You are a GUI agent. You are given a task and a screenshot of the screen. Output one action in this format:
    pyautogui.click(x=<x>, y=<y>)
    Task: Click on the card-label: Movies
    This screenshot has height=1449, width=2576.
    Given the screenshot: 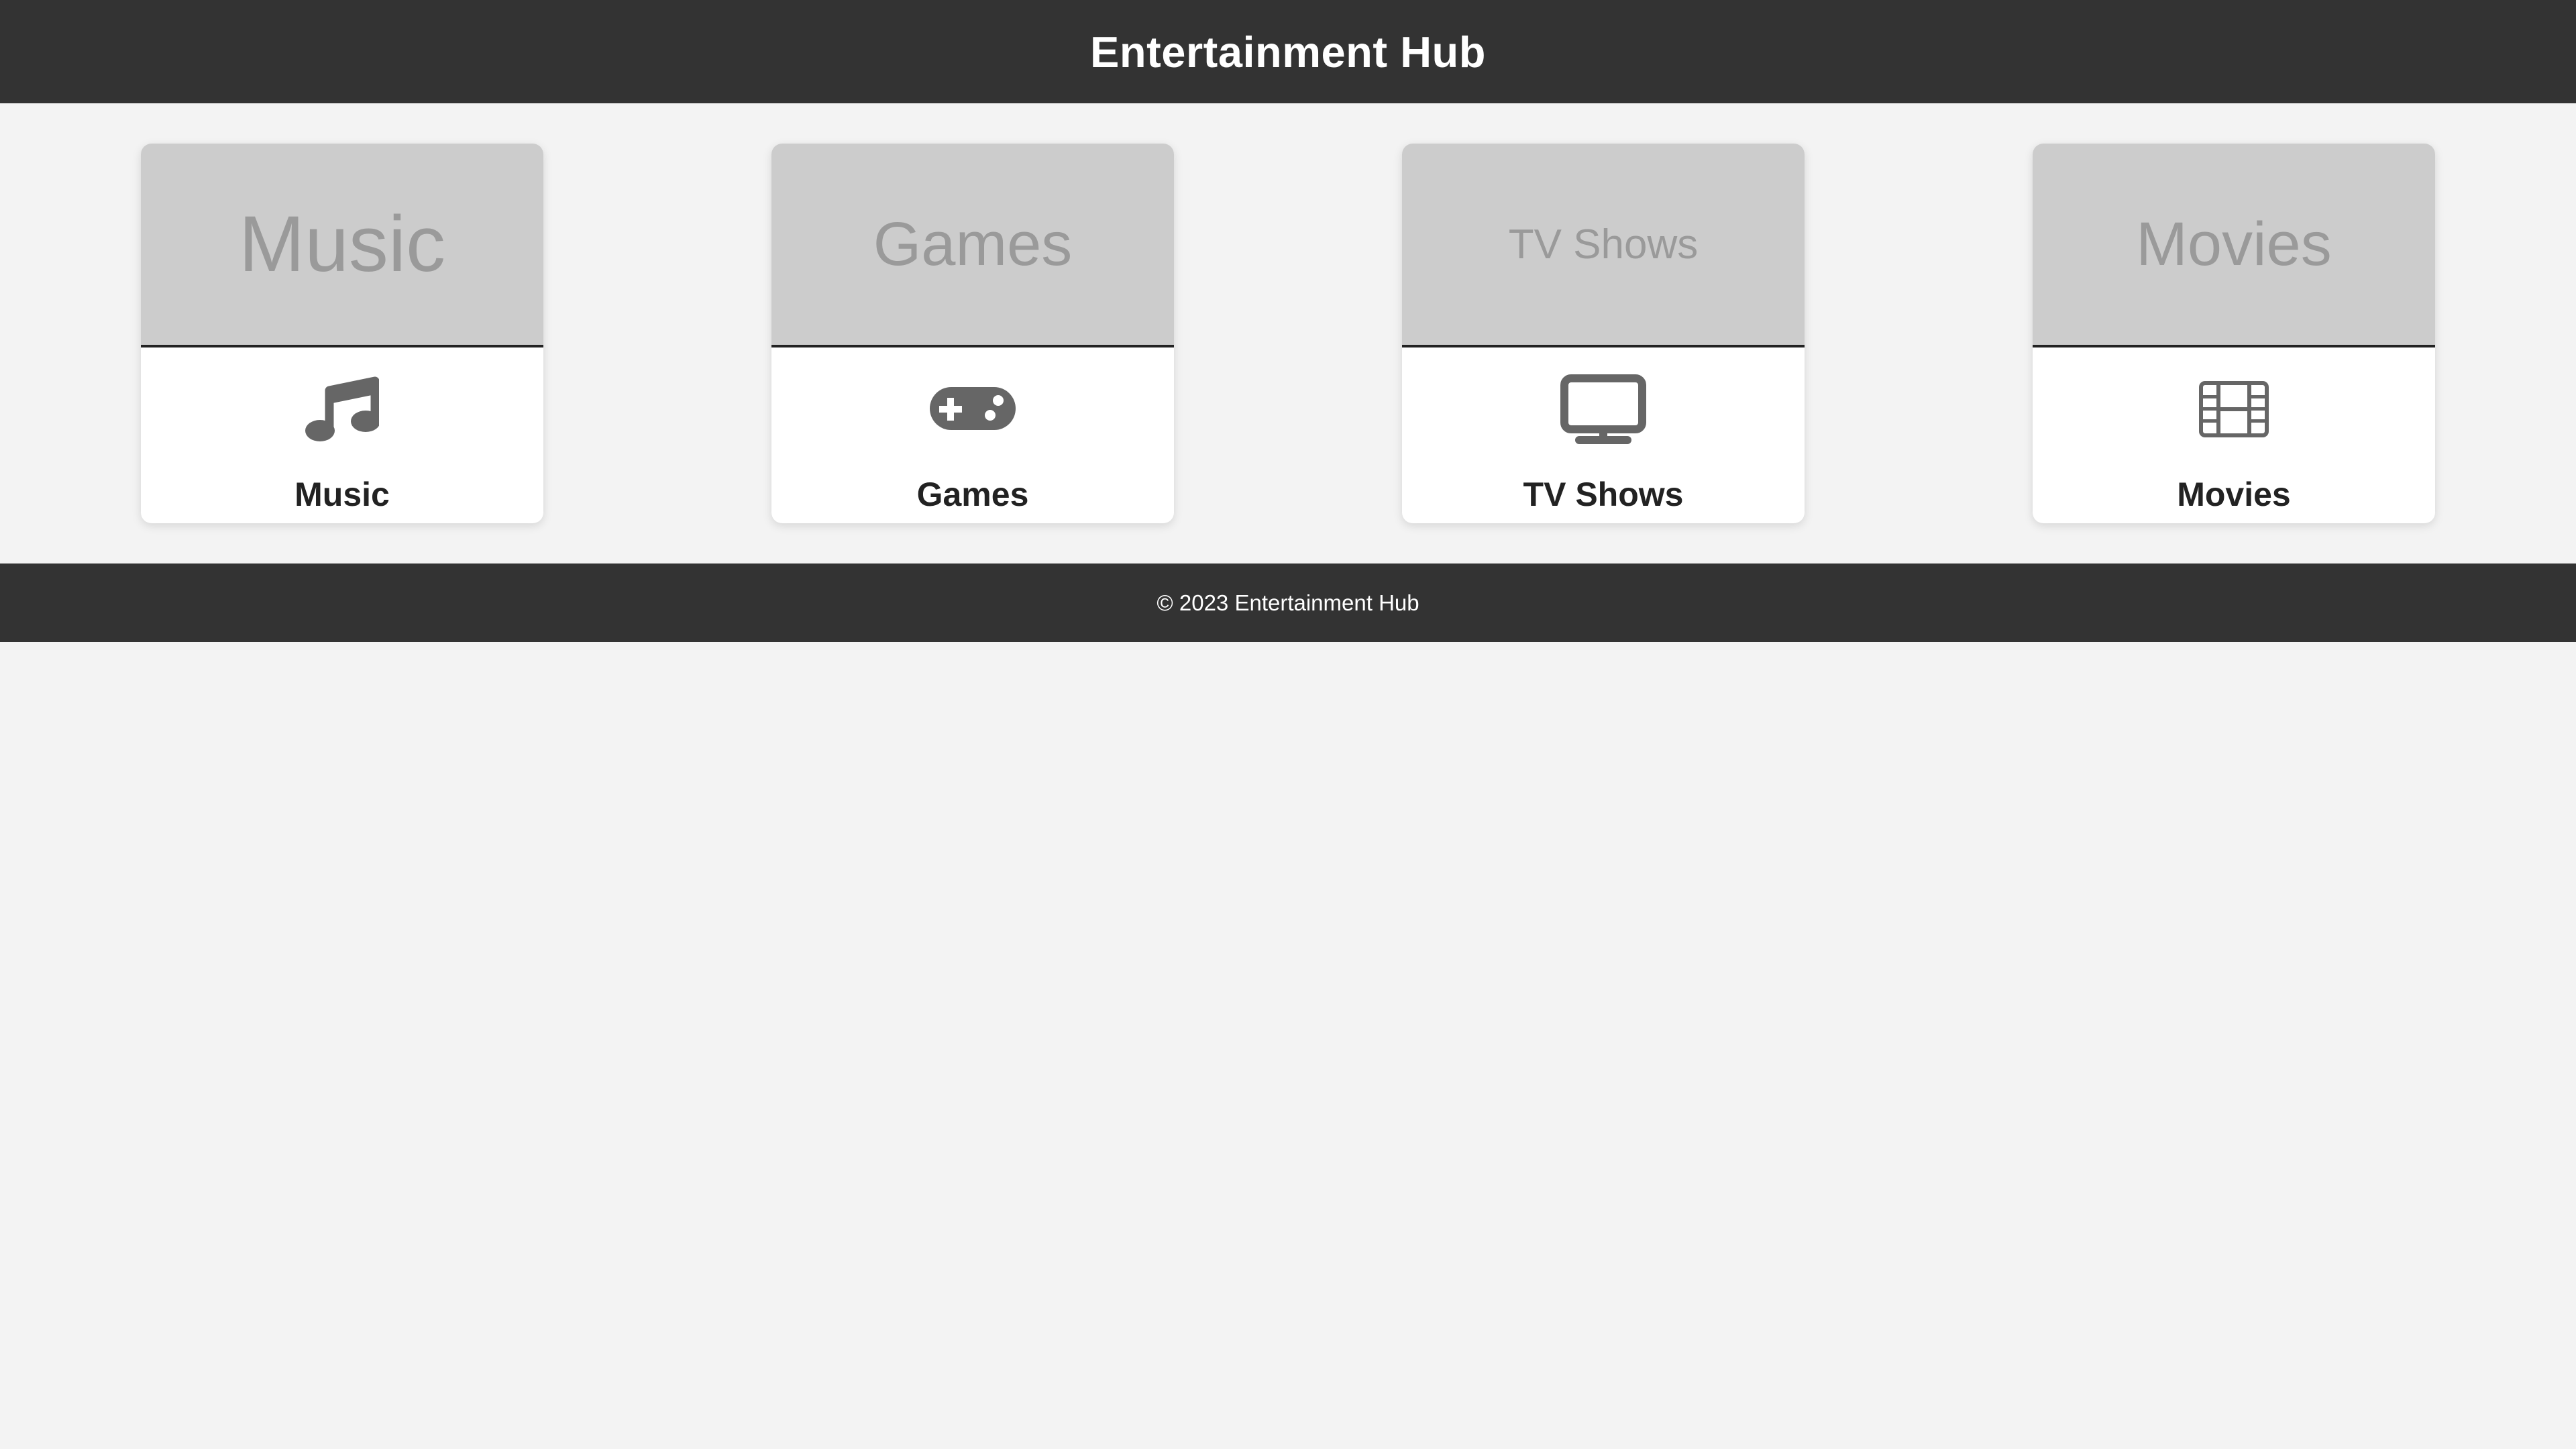 What is the action you would take?
    pyautogui.click(x=2234, y=494)
    